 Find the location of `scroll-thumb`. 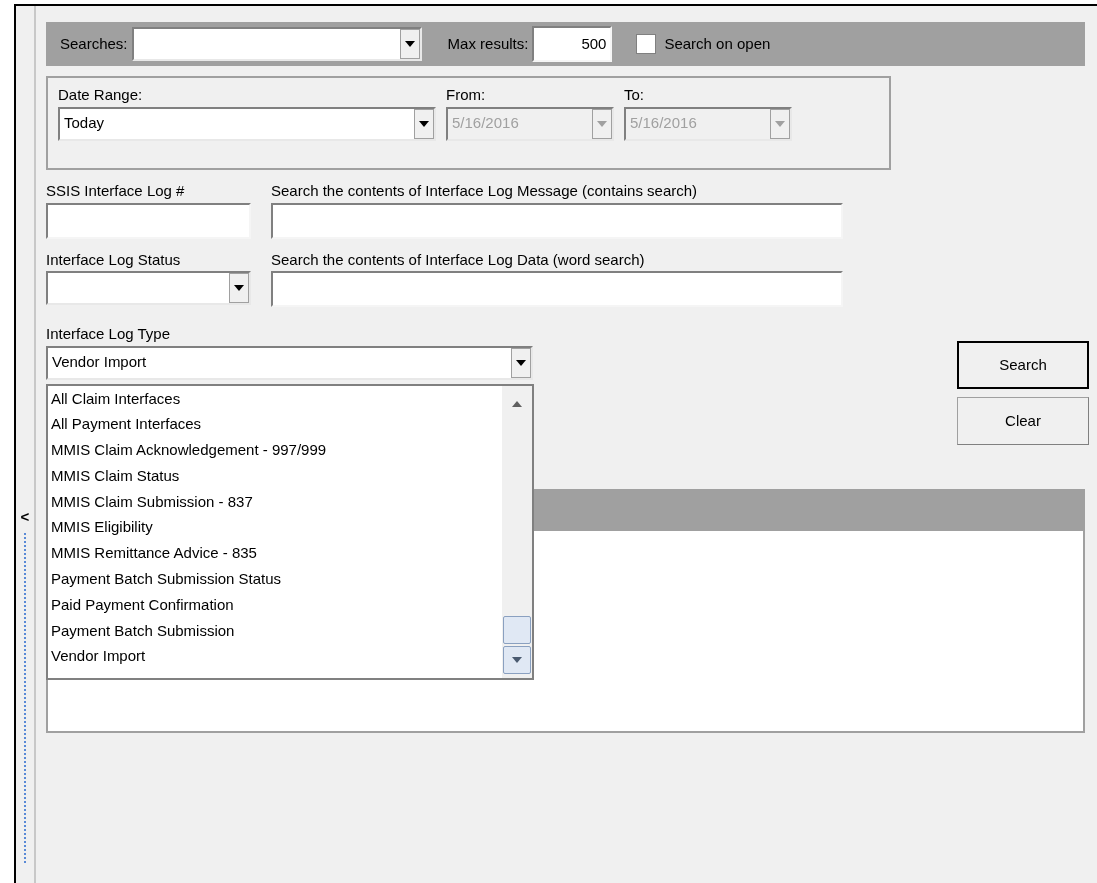

scroll-thumb is located at coordinates (517, 629).